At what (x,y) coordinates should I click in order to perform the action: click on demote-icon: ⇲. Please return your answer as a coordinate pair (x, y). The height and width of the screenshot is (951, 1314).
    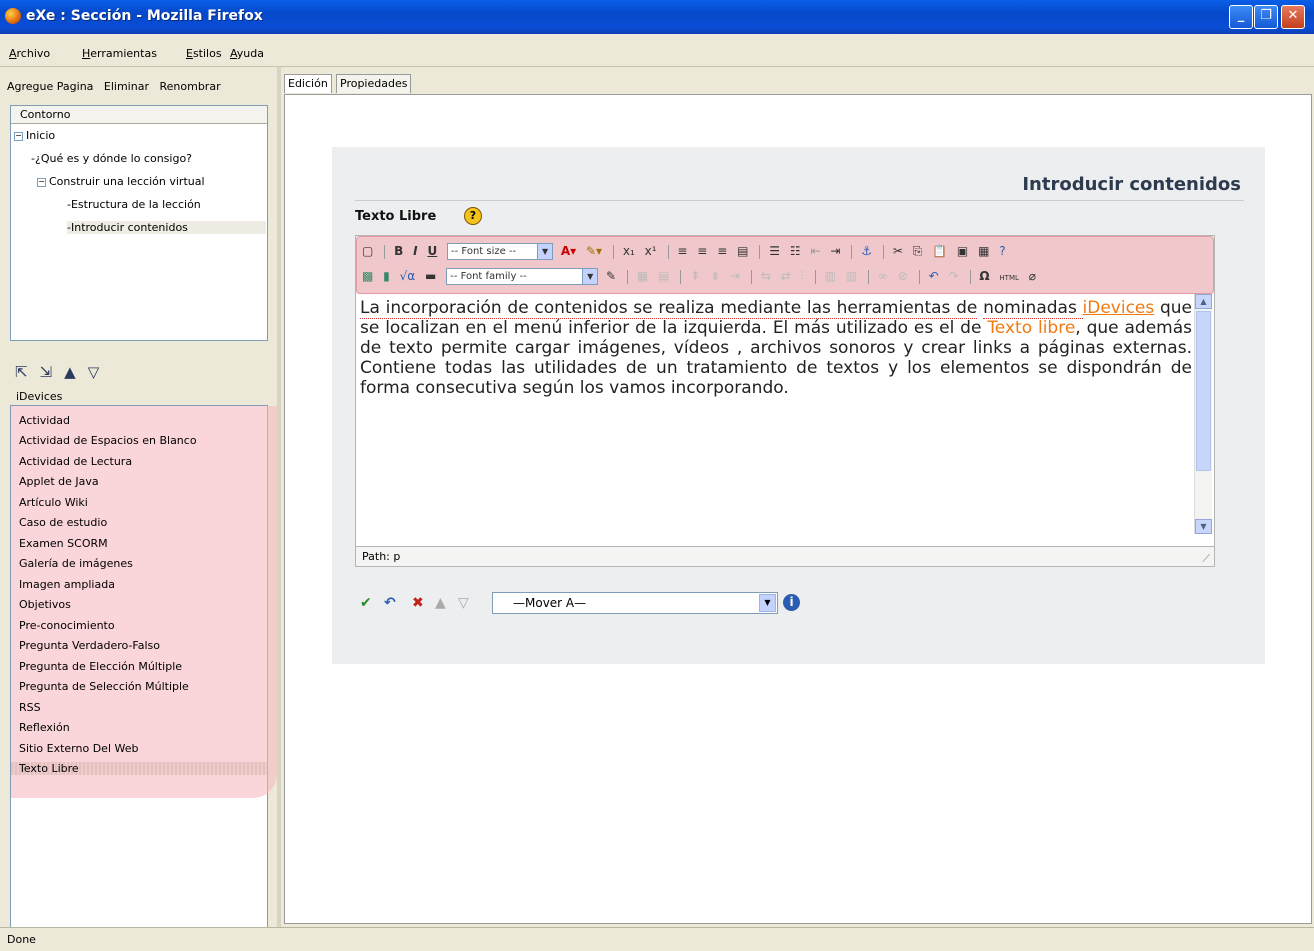
    Looking at the image, I should click on (52, 372).